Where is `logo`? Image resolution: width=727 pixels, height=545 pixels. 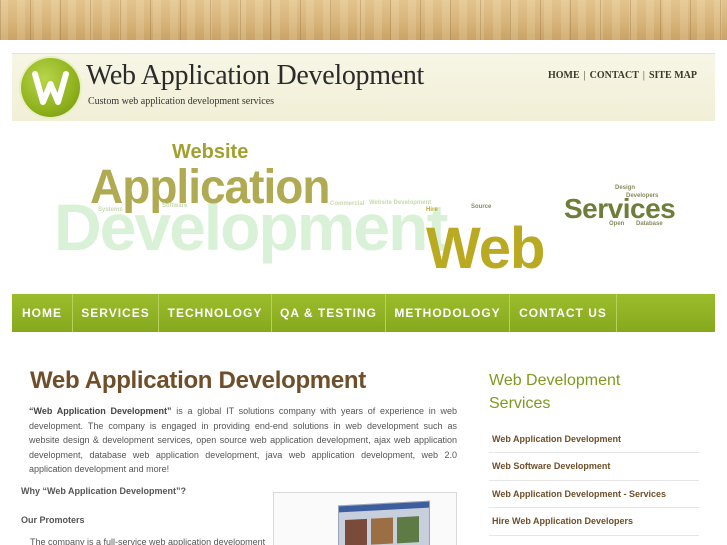 logo is located at coordinates (50, 87).